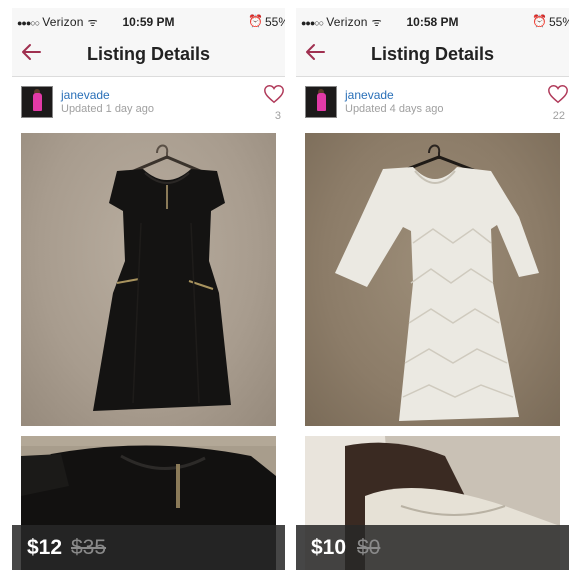 The width and height of the screenshot is (580, 580). I want to click on price-bar: $12 $35, so click(148, 547).